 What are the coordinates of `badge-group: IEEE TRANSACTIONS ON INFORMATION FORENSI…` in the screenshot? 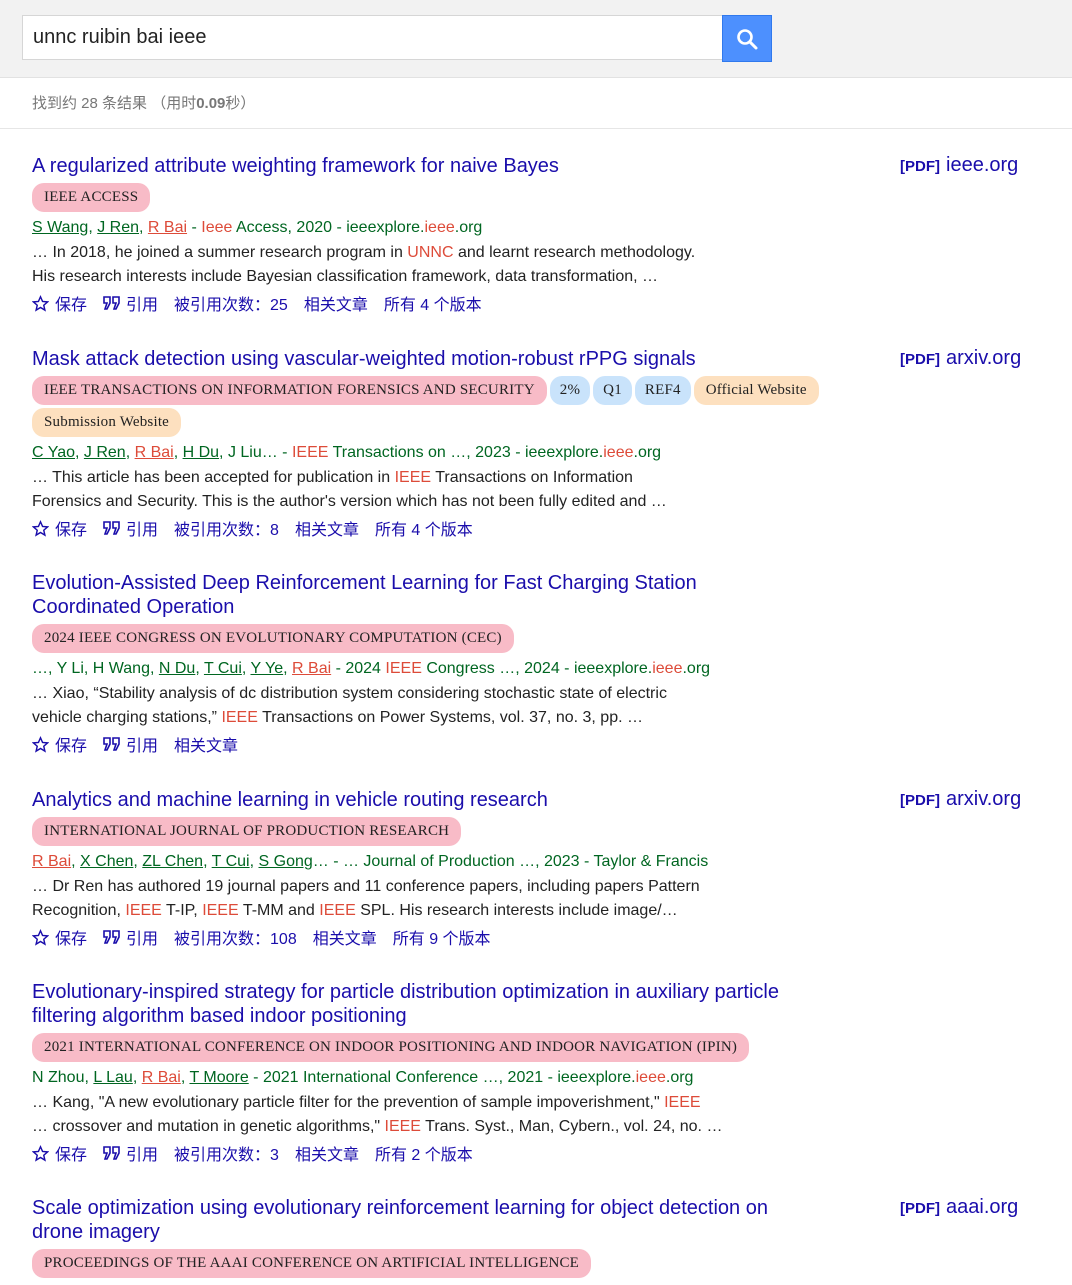 It's located at (452, 408).